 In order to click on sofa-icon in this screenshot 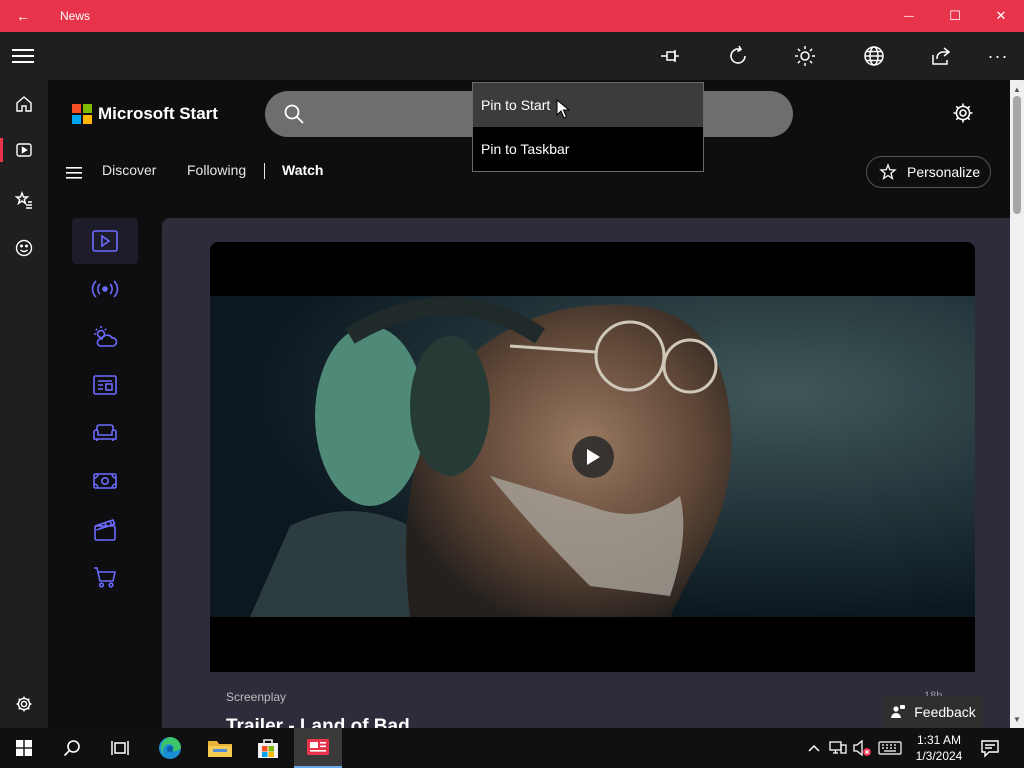, I will do `click(105, 432)`.